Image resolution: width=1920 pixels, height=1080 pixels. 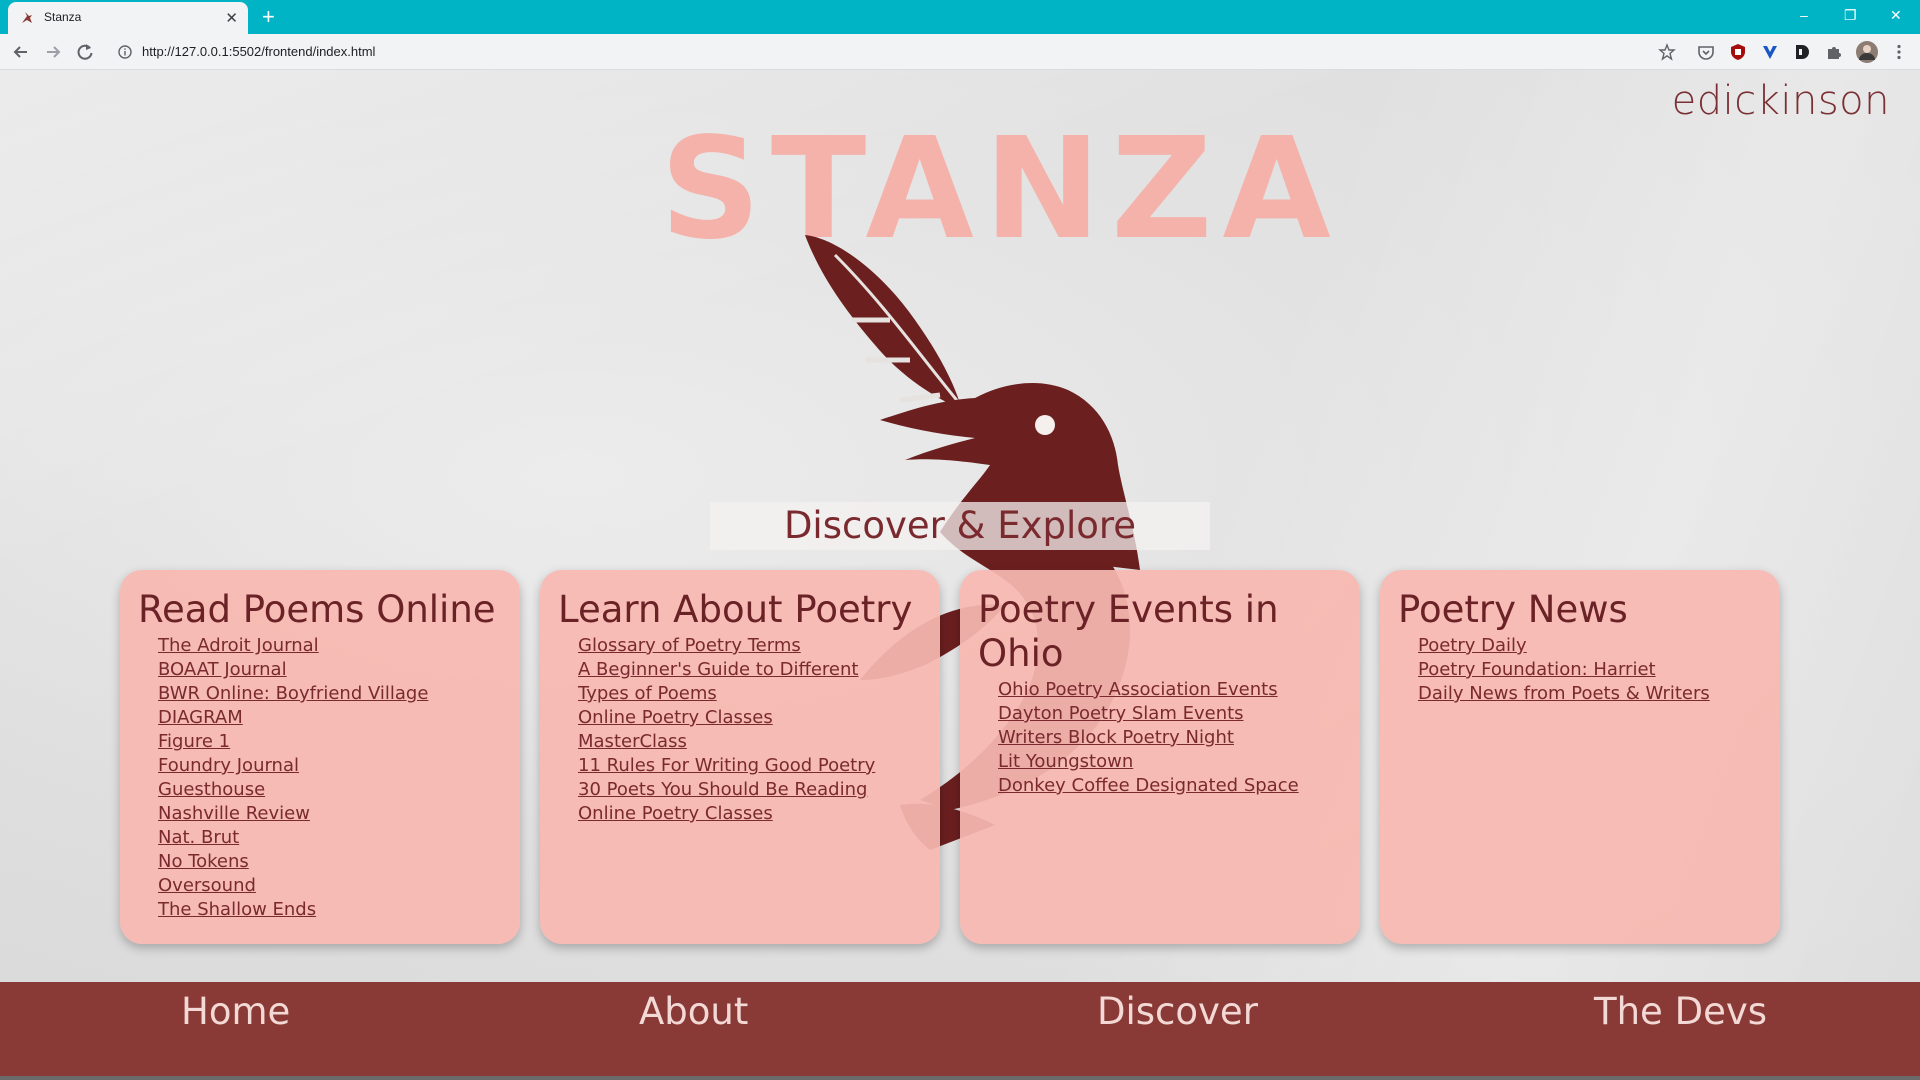 What do you see at coordinates (339, 814) in the screenshot?
I see `list-item: Nashville Review` at bounding box center [339, 814].